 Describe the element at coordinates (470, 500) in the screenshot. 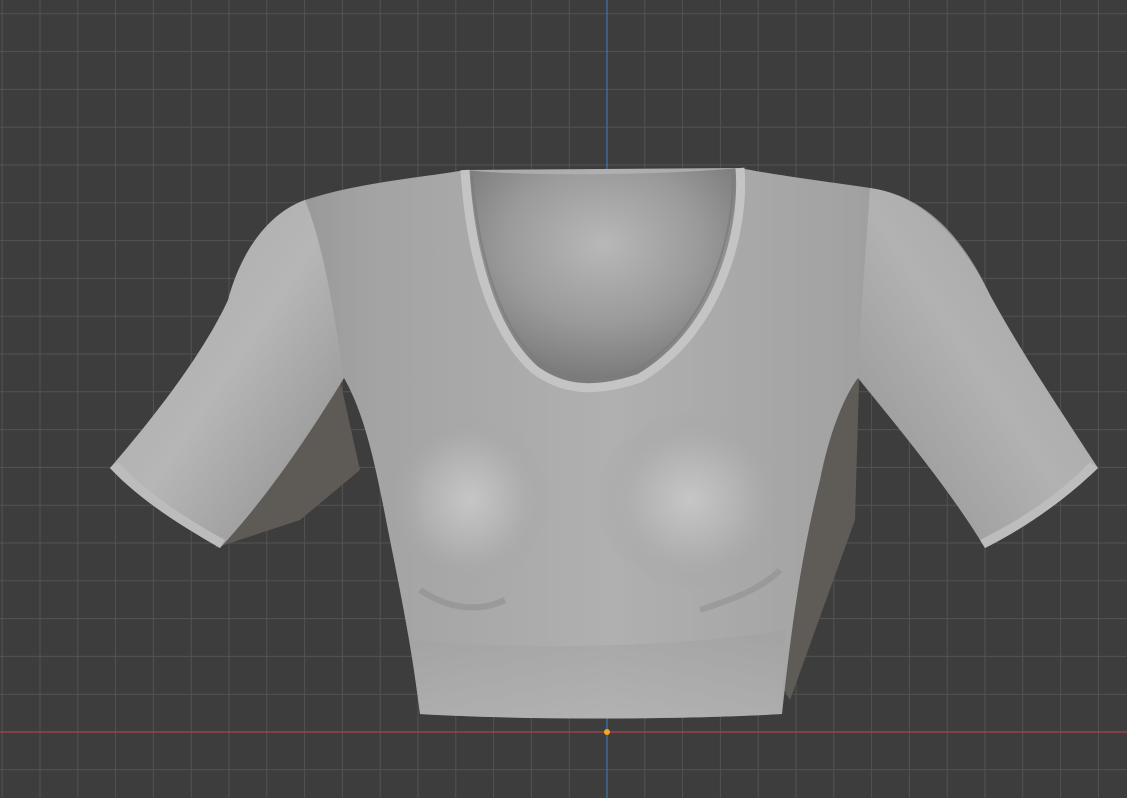

I see `left-breast-highlight` at that location.